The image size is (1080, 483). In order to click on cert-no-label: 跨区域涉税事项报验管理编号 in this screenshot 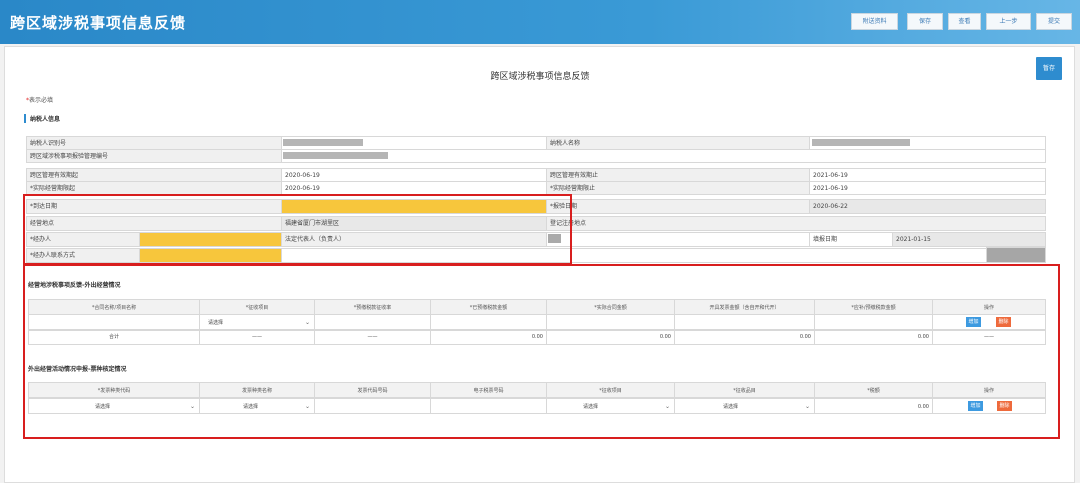, I will do `click(154, 156)`.